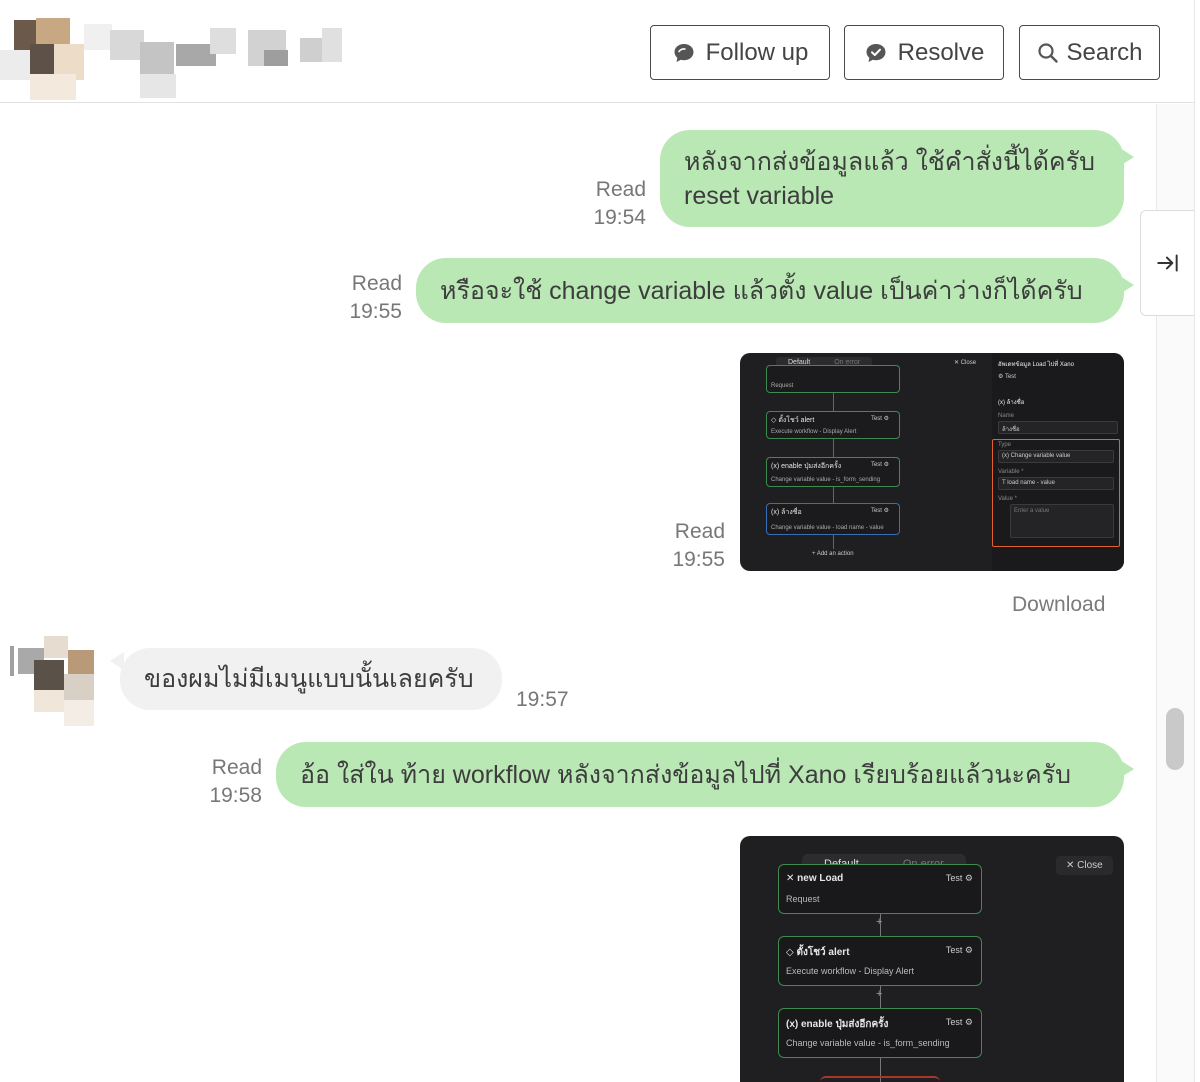 This screenshot has height=1082, width=1200. What do you see at coordinates (1197, 541) in the screenshot?
I see `right-pane-edge` at bounding box center [1197, 541].